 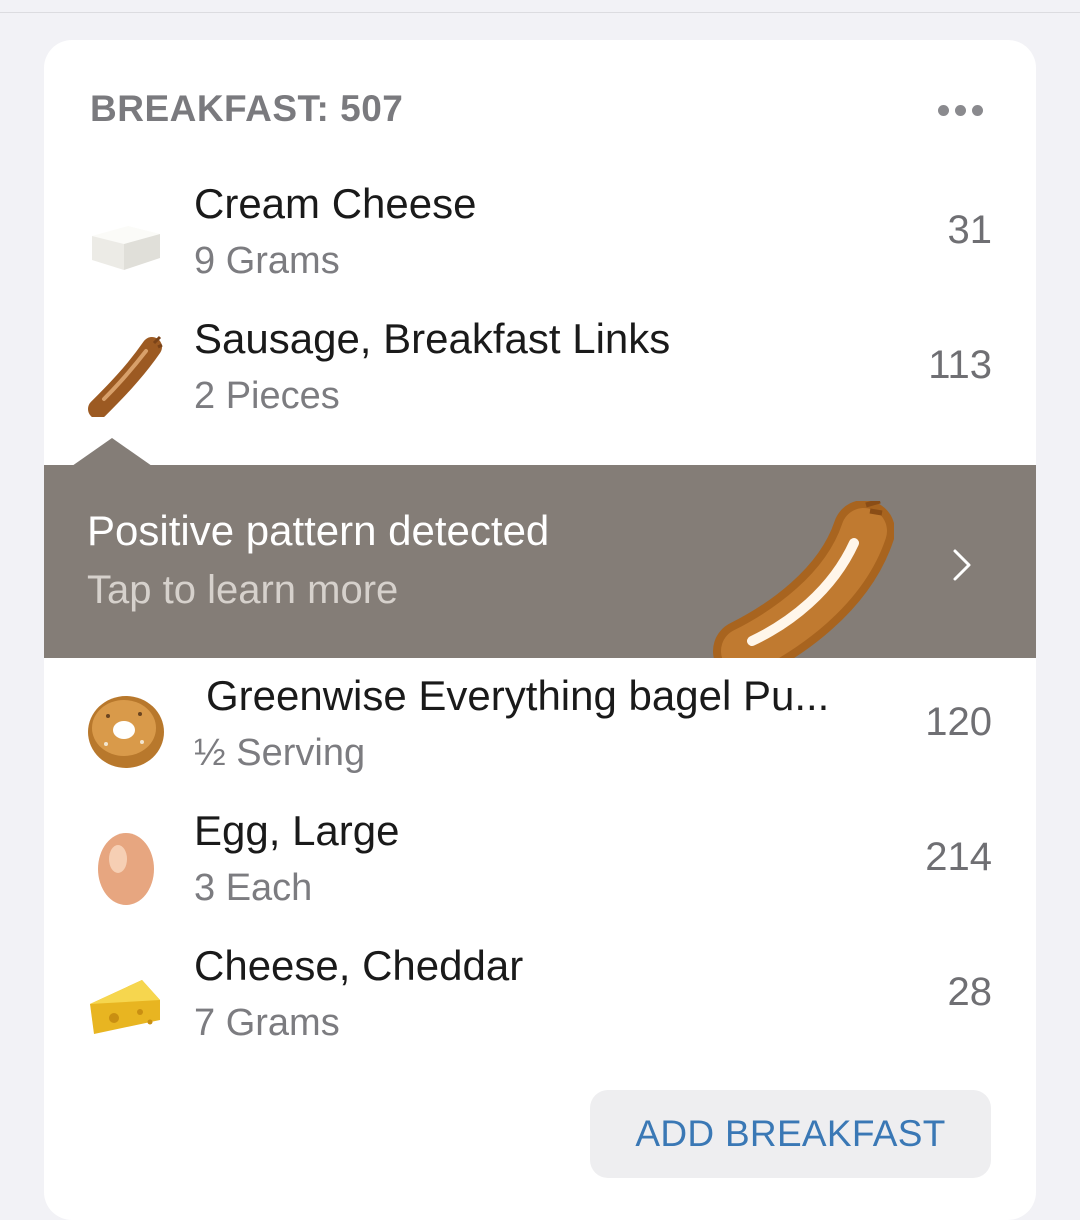 I want to click on chevron-right-icon, so click(x=962, y=565).